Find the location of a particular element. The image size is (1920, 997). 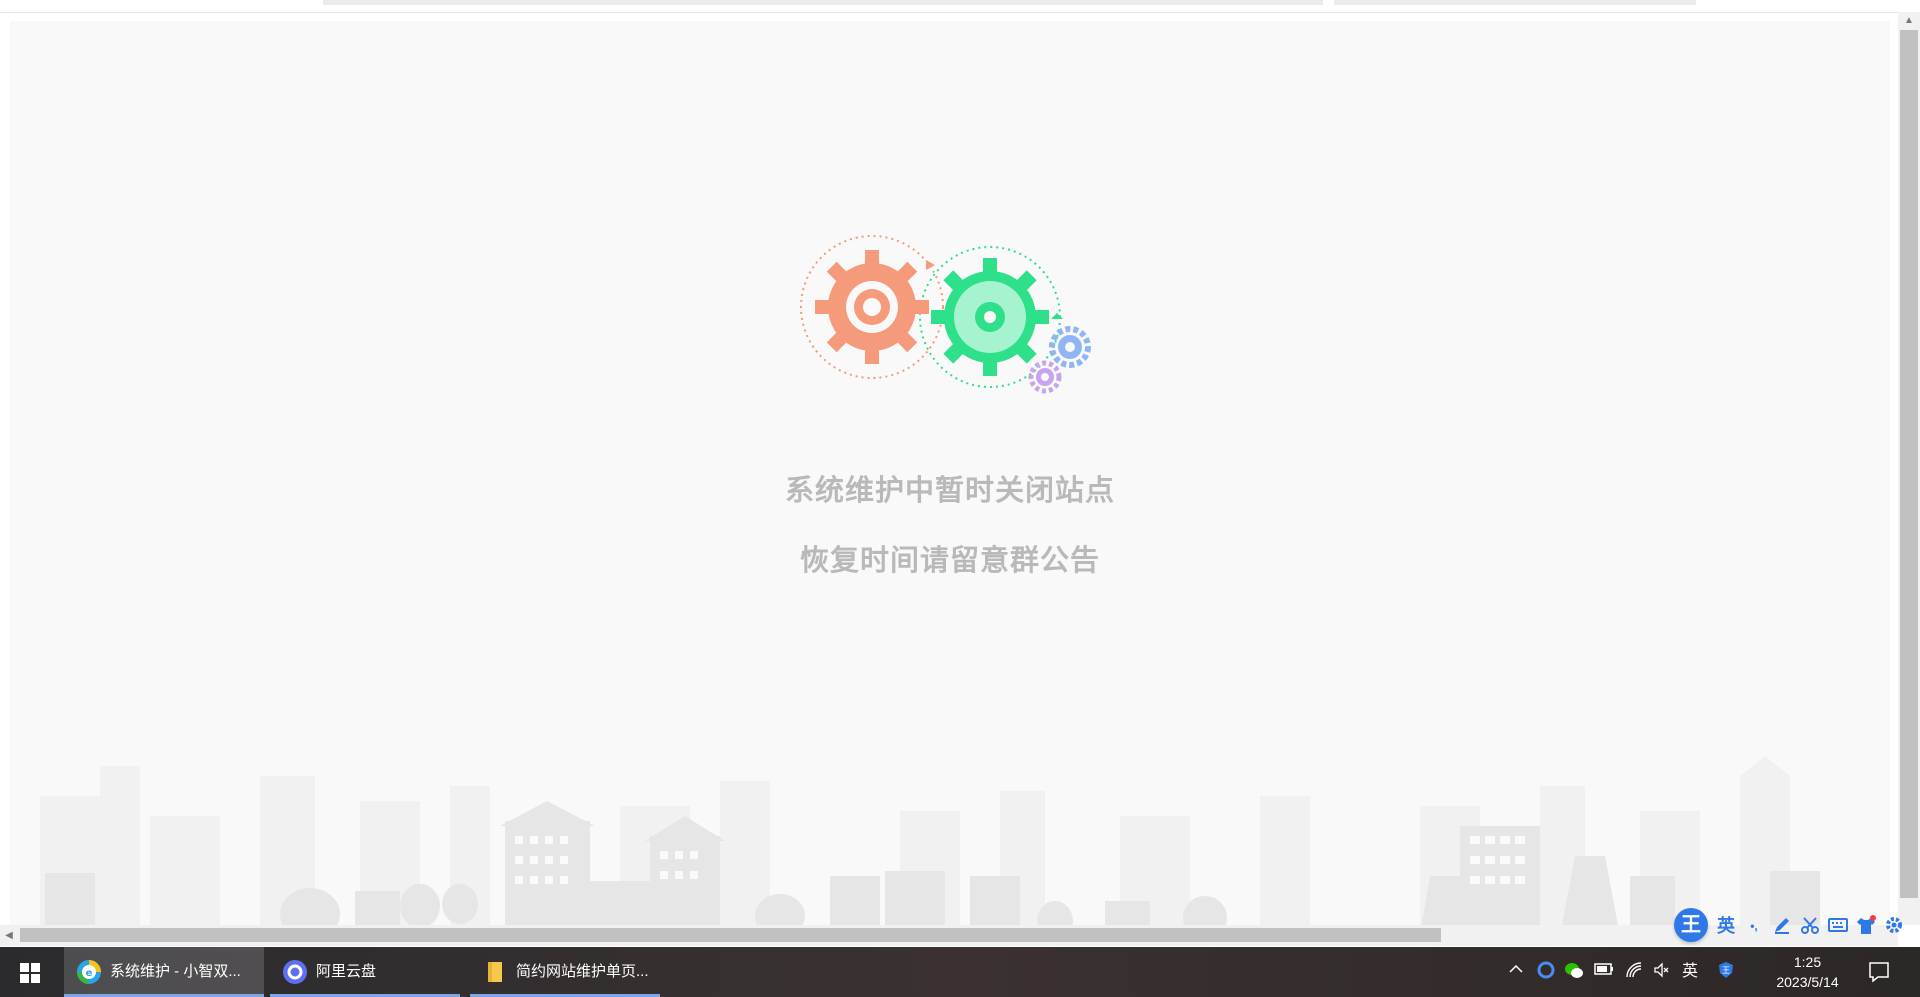

taskbar-app-label: 阿里云盘 is located at coordinates (346, 971).